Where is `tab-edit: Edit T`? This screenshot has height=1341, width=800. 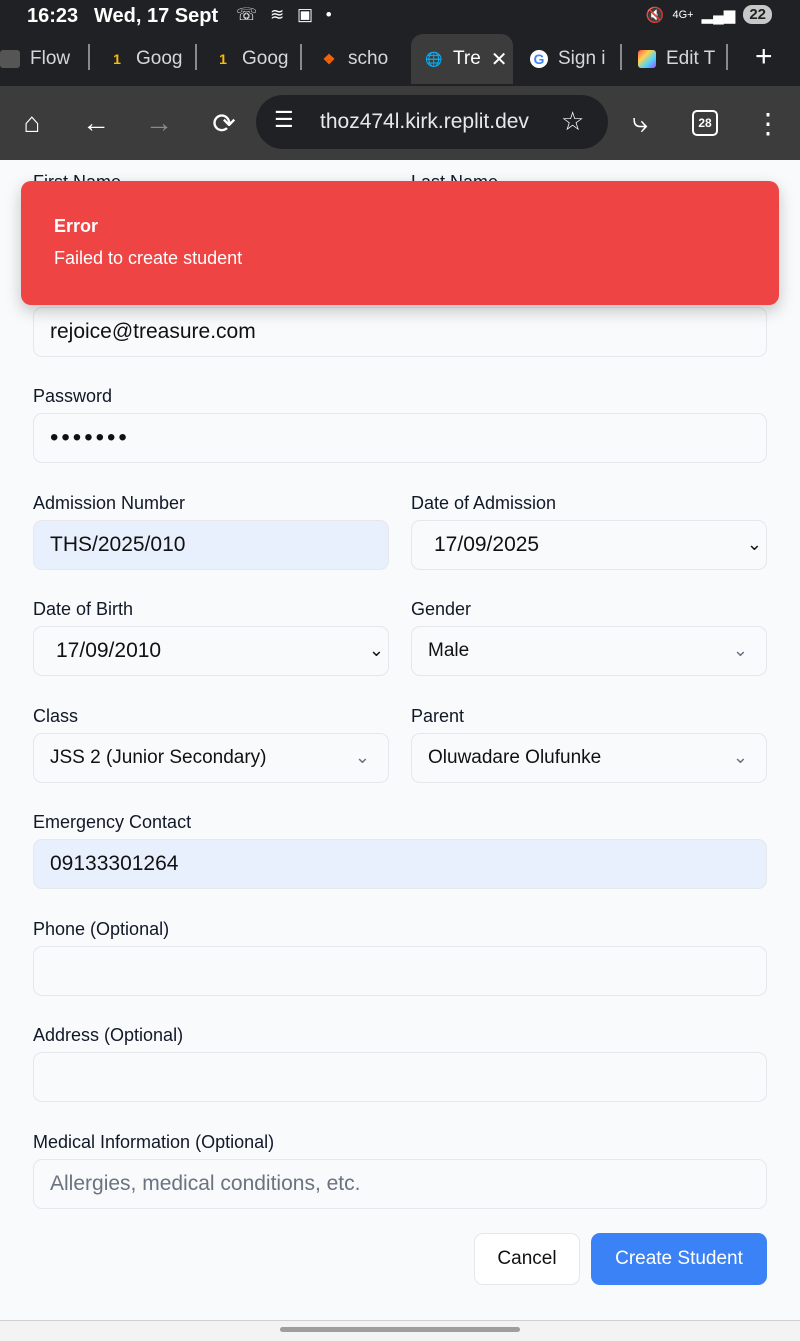
tab-edit: Edit T is located at coordinates (678, 59).